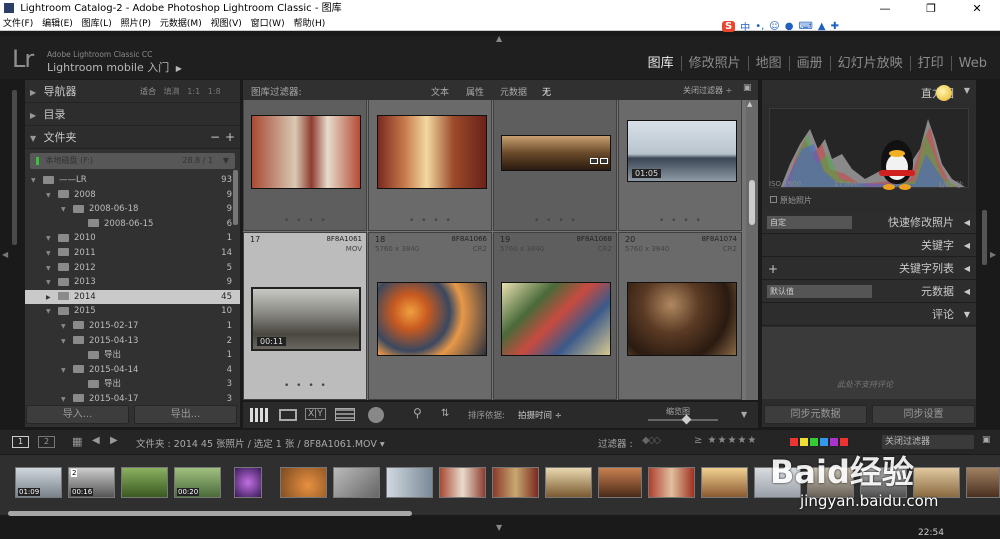  What do you see at coordinates (309, 24) in the screenshot?
I see `menu-help: 帮助(H)` at bounding box center [309, 24].